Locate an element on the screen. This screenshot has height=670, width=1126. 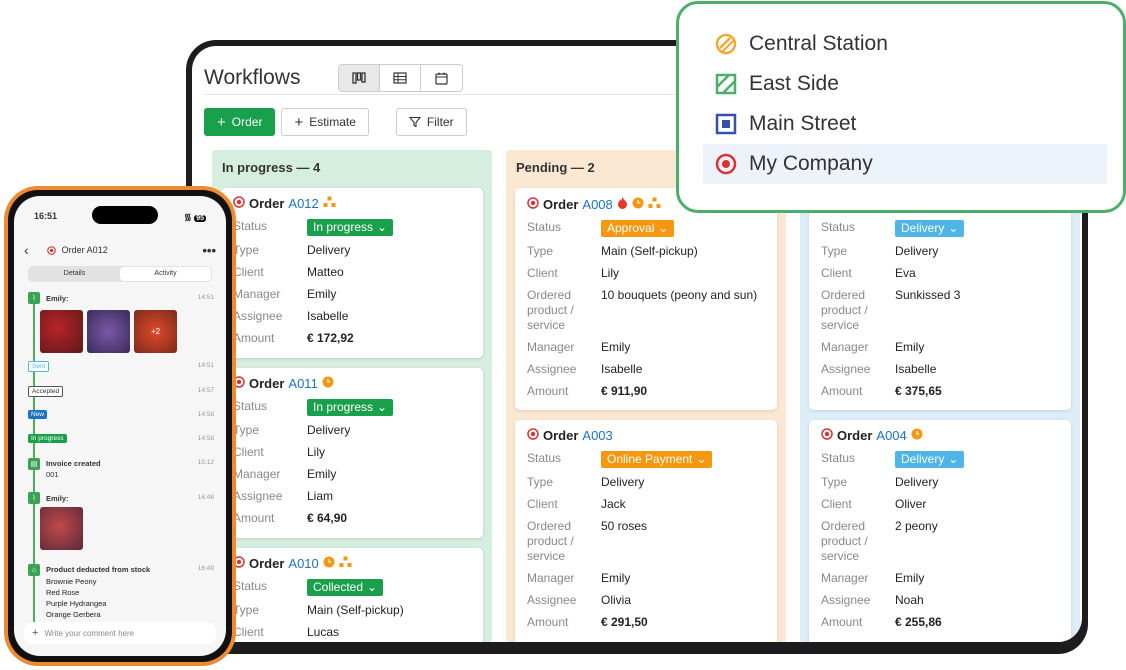
status-dropdown: Online Payment ⌄ is located at coordinates (657, 459).